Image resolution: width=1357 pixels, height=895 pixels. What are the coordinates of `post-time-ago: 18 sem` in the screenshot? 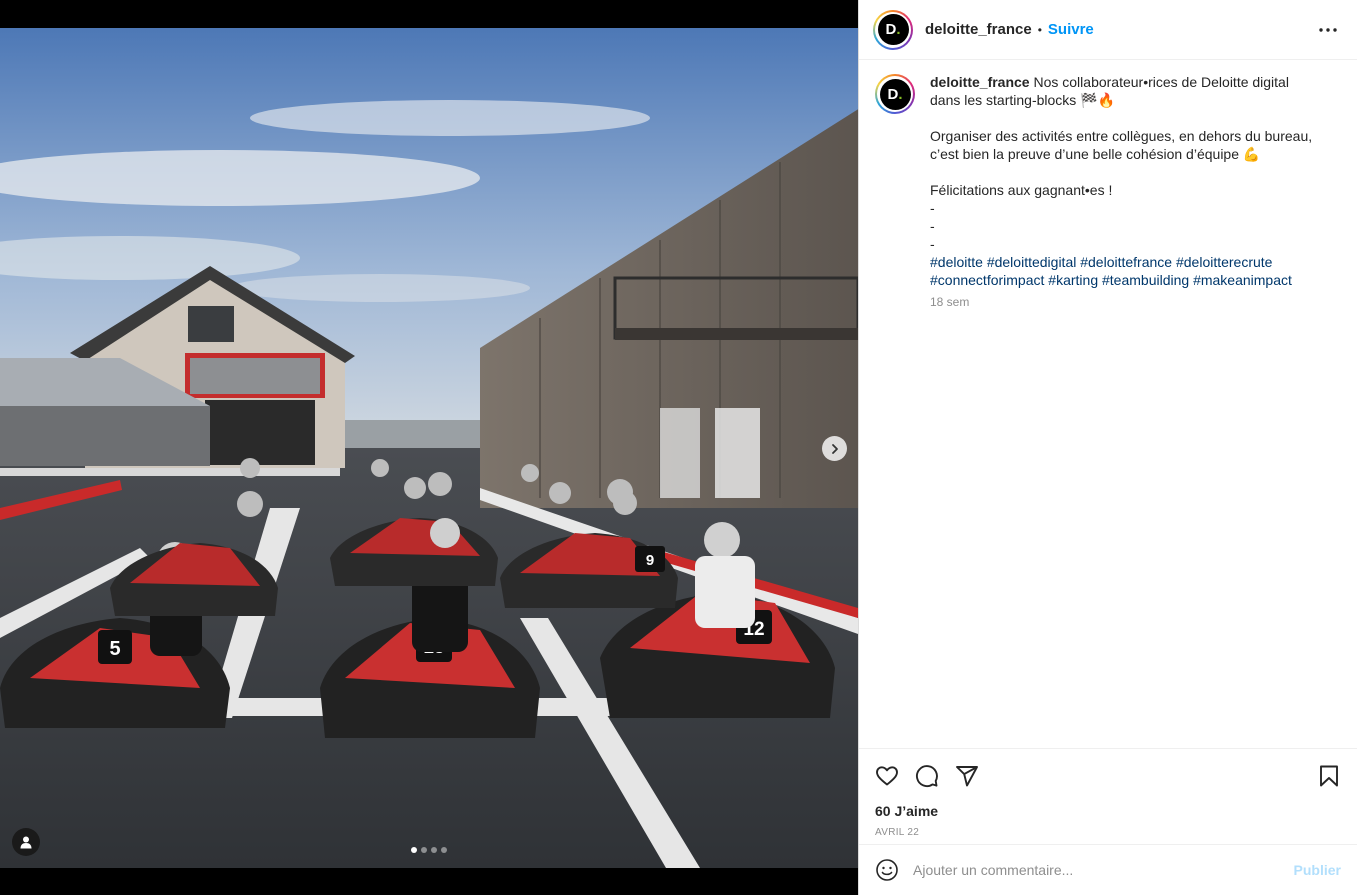 It's located at (1130, 302).